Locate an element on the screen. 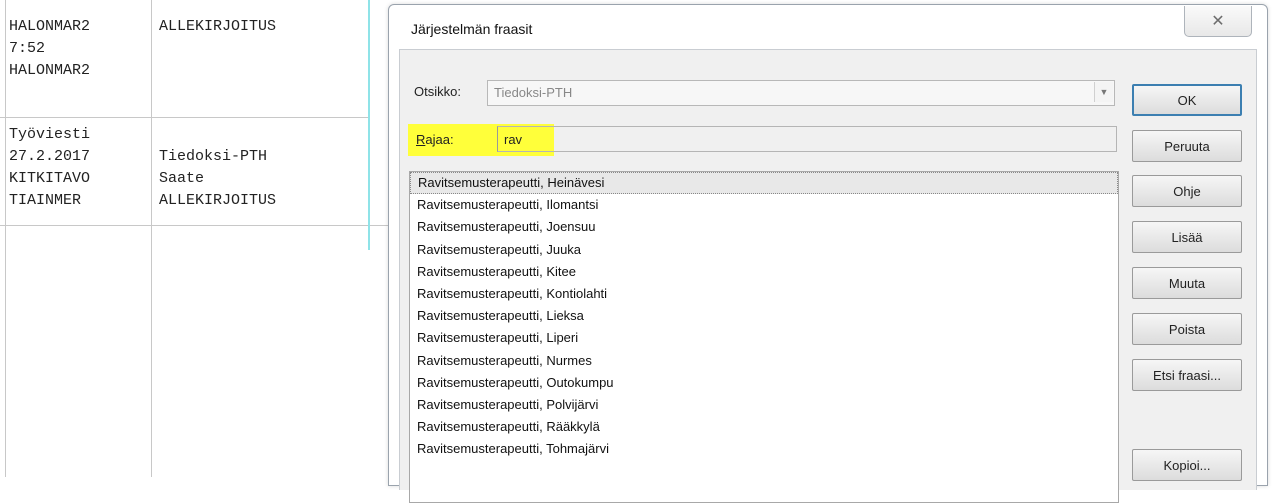 Image resolution: width=1272 pixels, height=503 pixels. table-cell: KITKITAVO is located at coordinates (50, 178).